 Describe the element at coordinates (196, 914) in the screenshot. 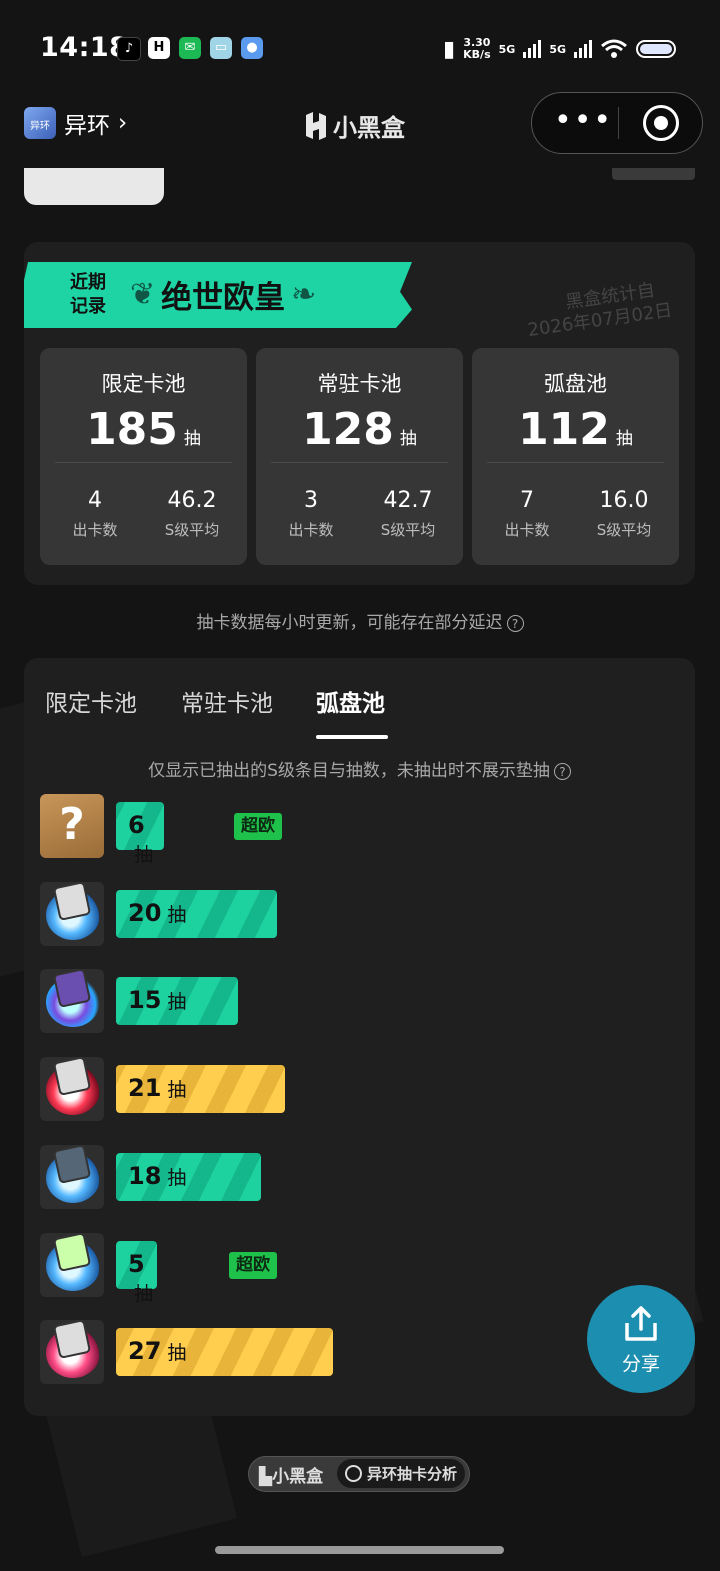

I see `pull-bar: 20 抽` at that location.